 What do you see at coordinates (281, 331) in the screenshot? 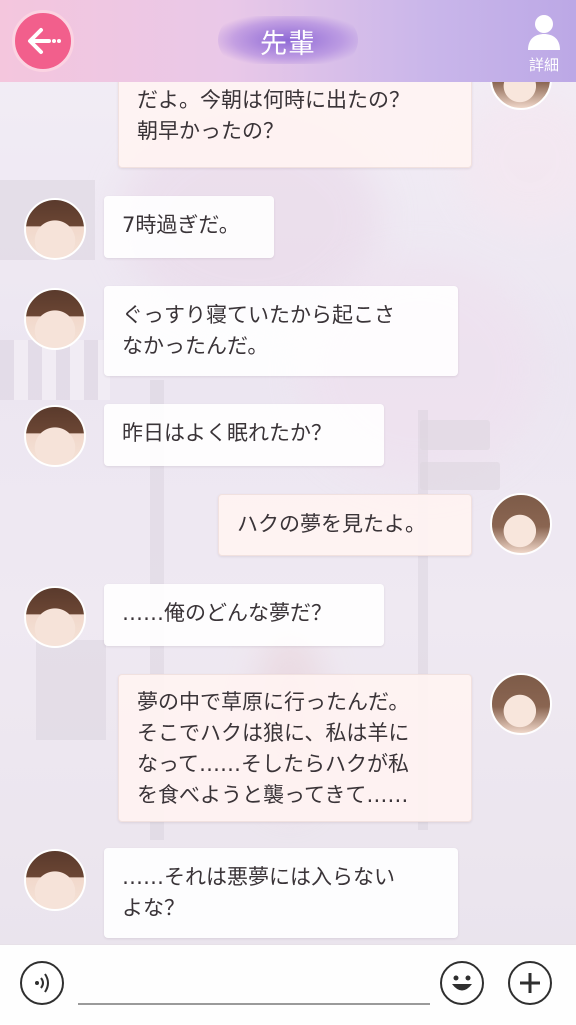
I see `message-bubble-other: ぐっすり寝ていたから起こさ なかったんだ。` at bounding box center [281, 331].